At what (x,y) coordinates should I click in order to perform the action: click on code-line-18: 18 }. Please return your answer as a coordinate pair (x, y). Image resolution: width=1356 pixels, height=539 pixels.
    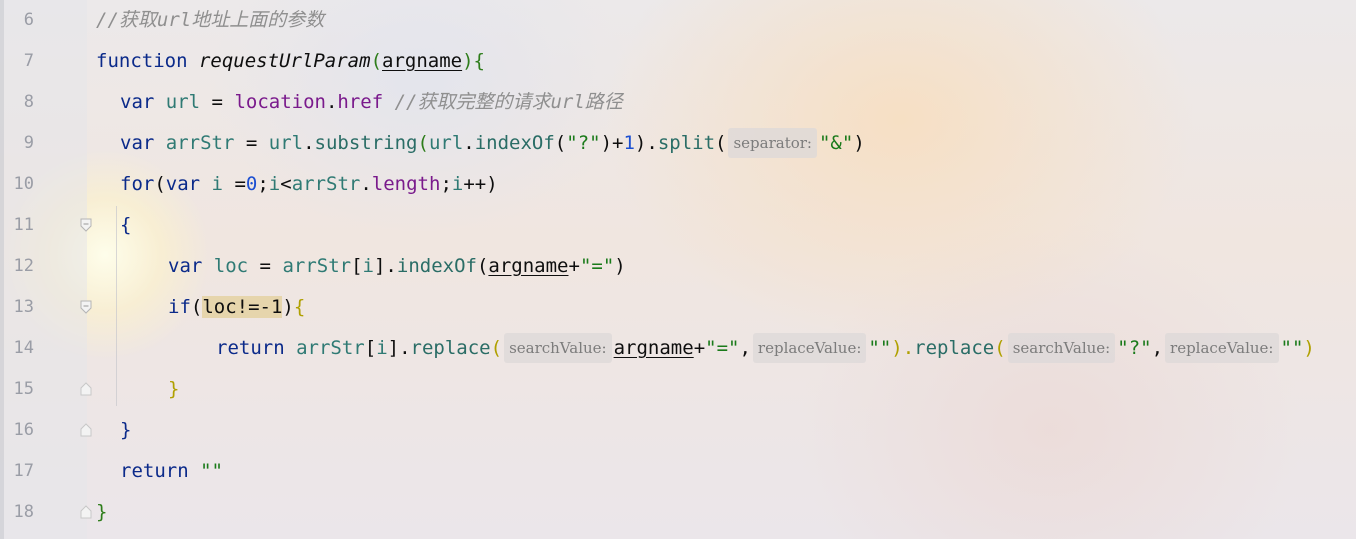
    Looking at the image, I should click on (678, 512).